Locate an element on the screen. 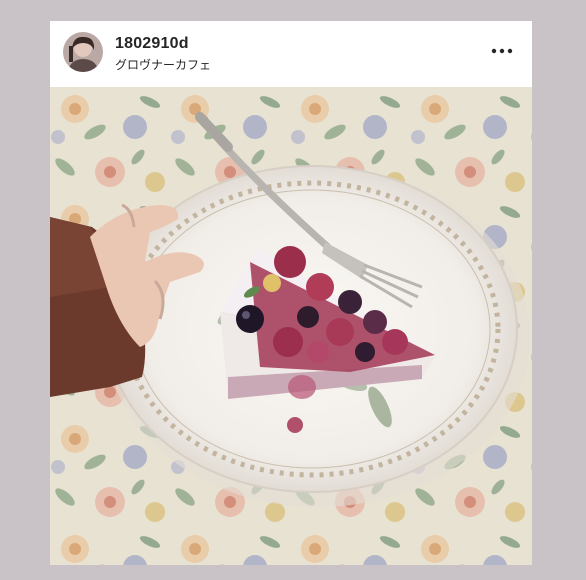 Image resolution: width=586 pixels, height=580 pixels. location-link: グロヴナーカフェ is located at coordinates (163, 64).